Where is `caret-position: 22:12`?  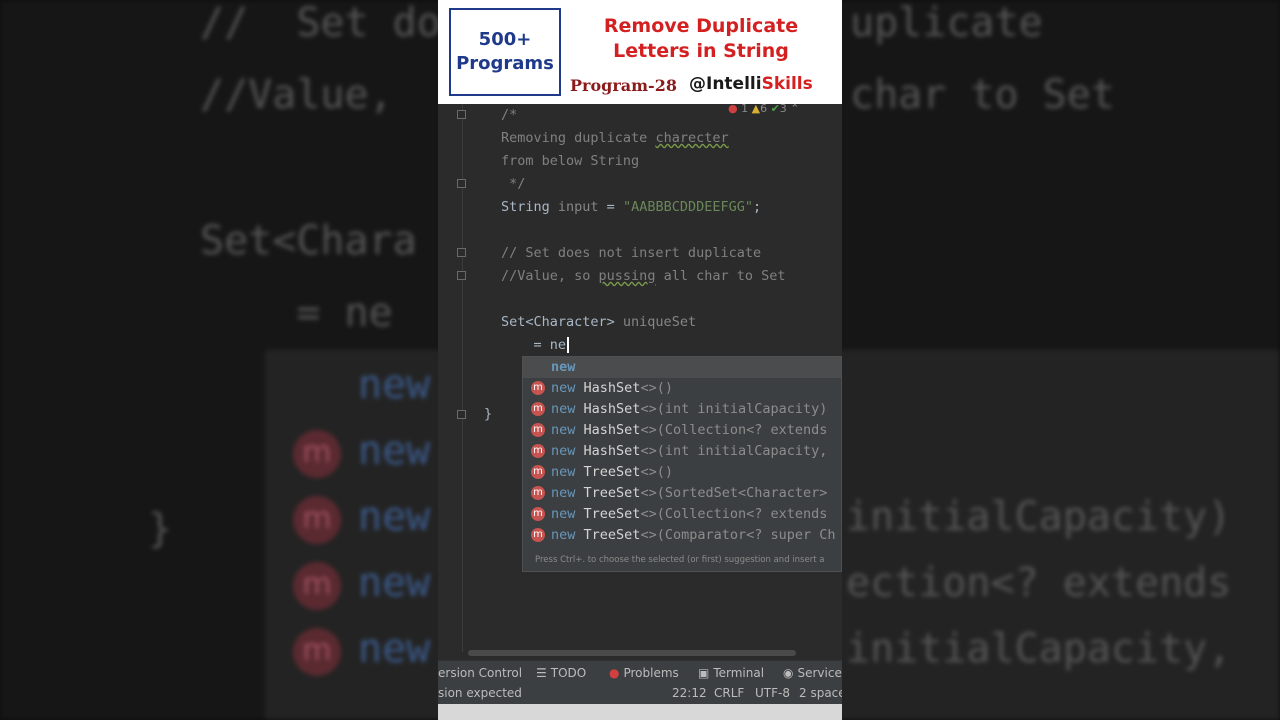 caret-position: 22:12 is located at coordinates (689, 693).